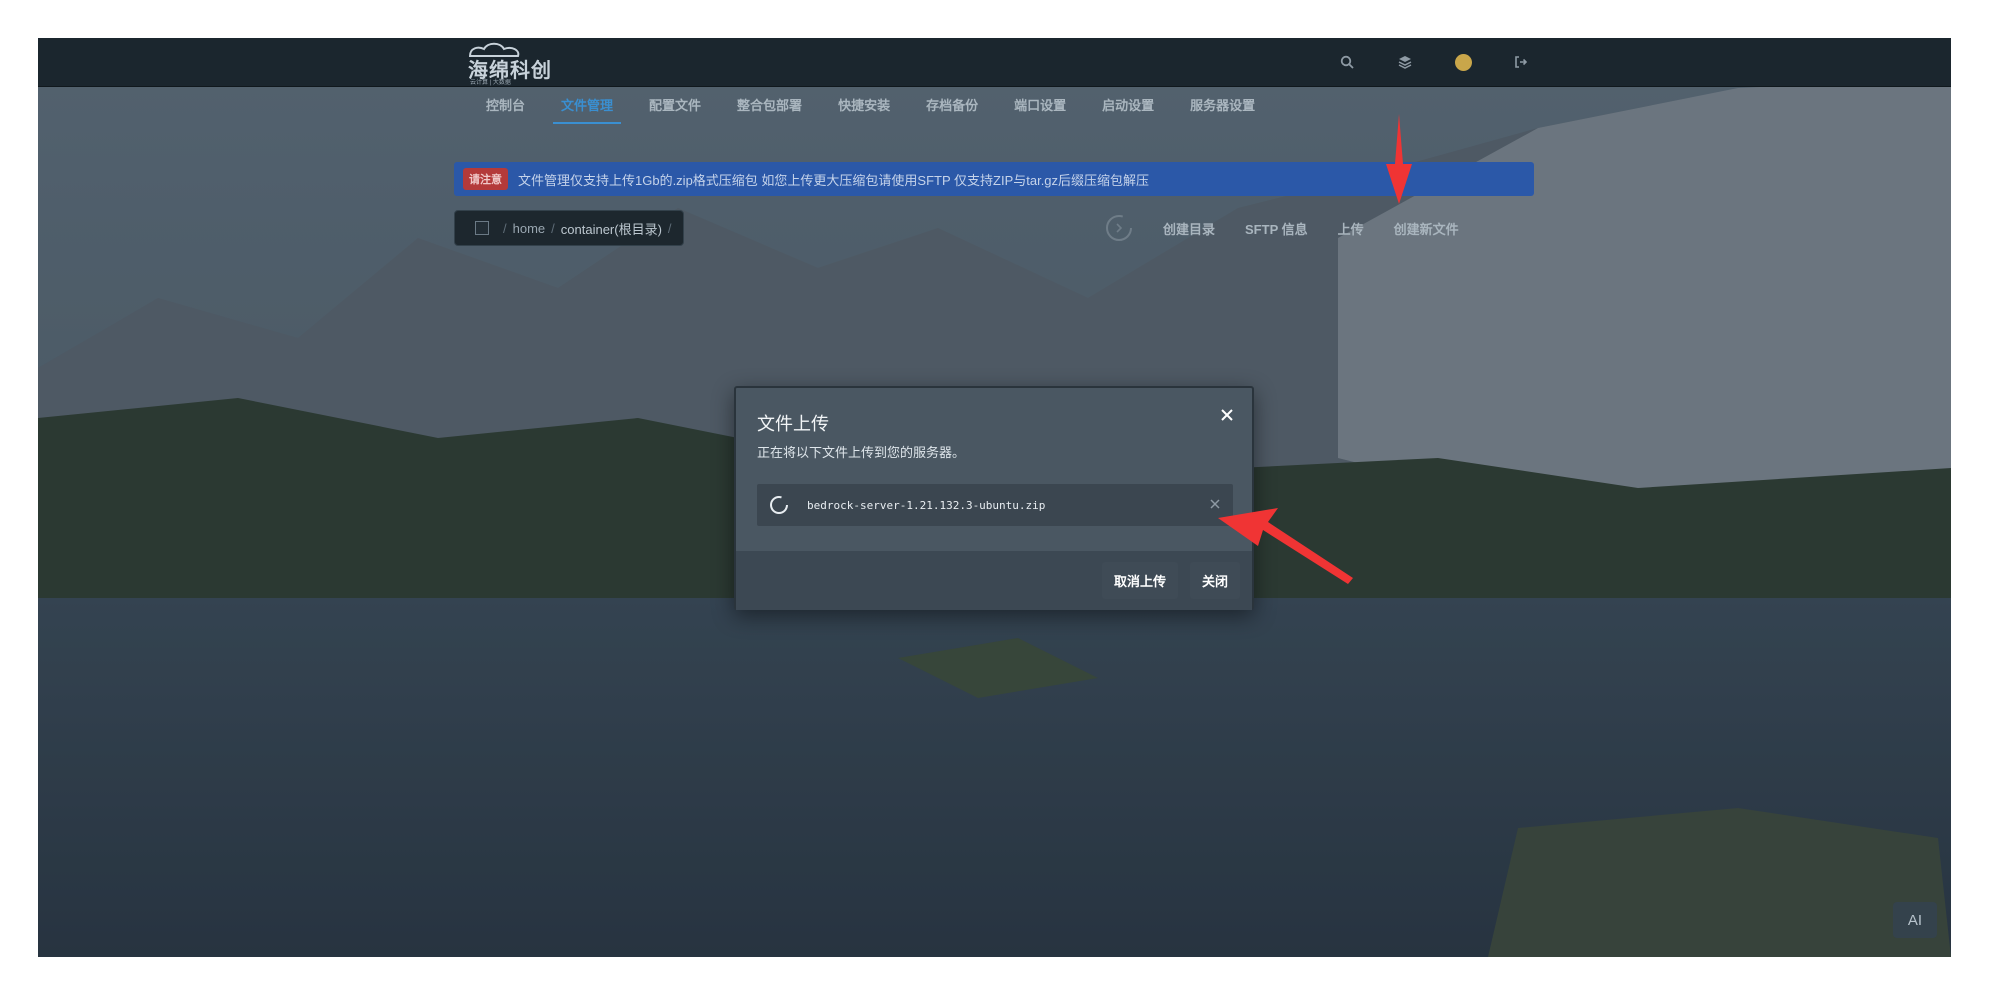 Image resolution: width=1989 pixels, height=995 pixels. What do you see at coordinates (926, 505) in the screenshot?
I see `upload-file-name: bedrock-server-1.21.132.3-ubuntu.zip` at bounding box center [926, 505].